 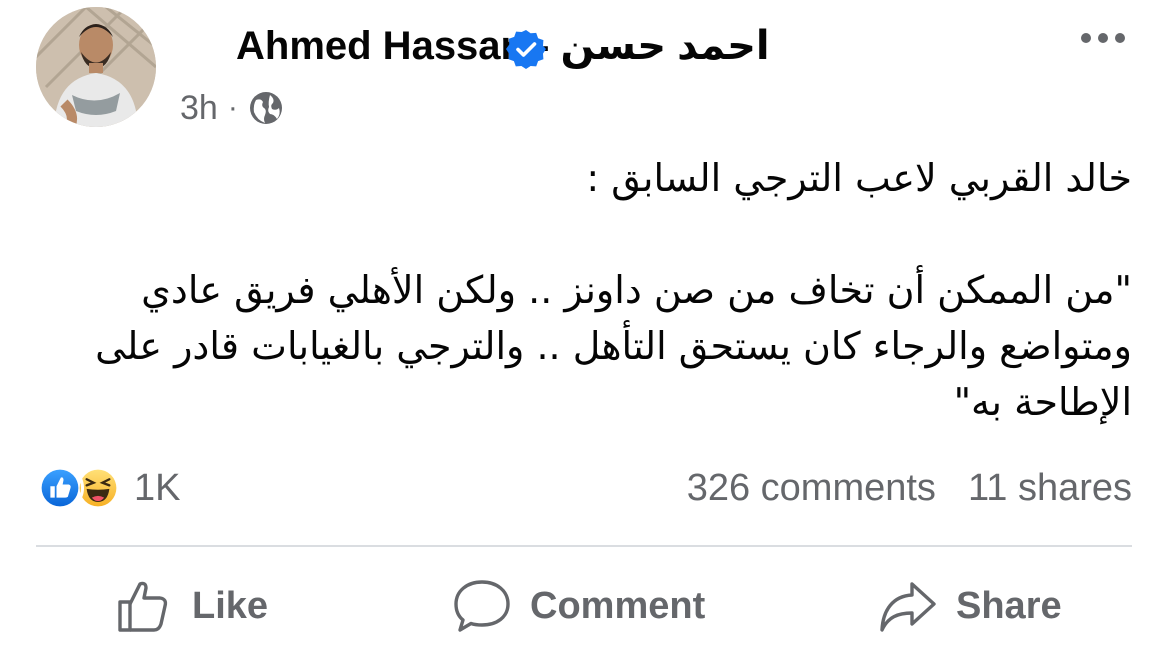 What do you see at coordinates (1050, 488) in the screenshot?
I see `shares-count: 11 shares` at bounding box center [1050, 488].